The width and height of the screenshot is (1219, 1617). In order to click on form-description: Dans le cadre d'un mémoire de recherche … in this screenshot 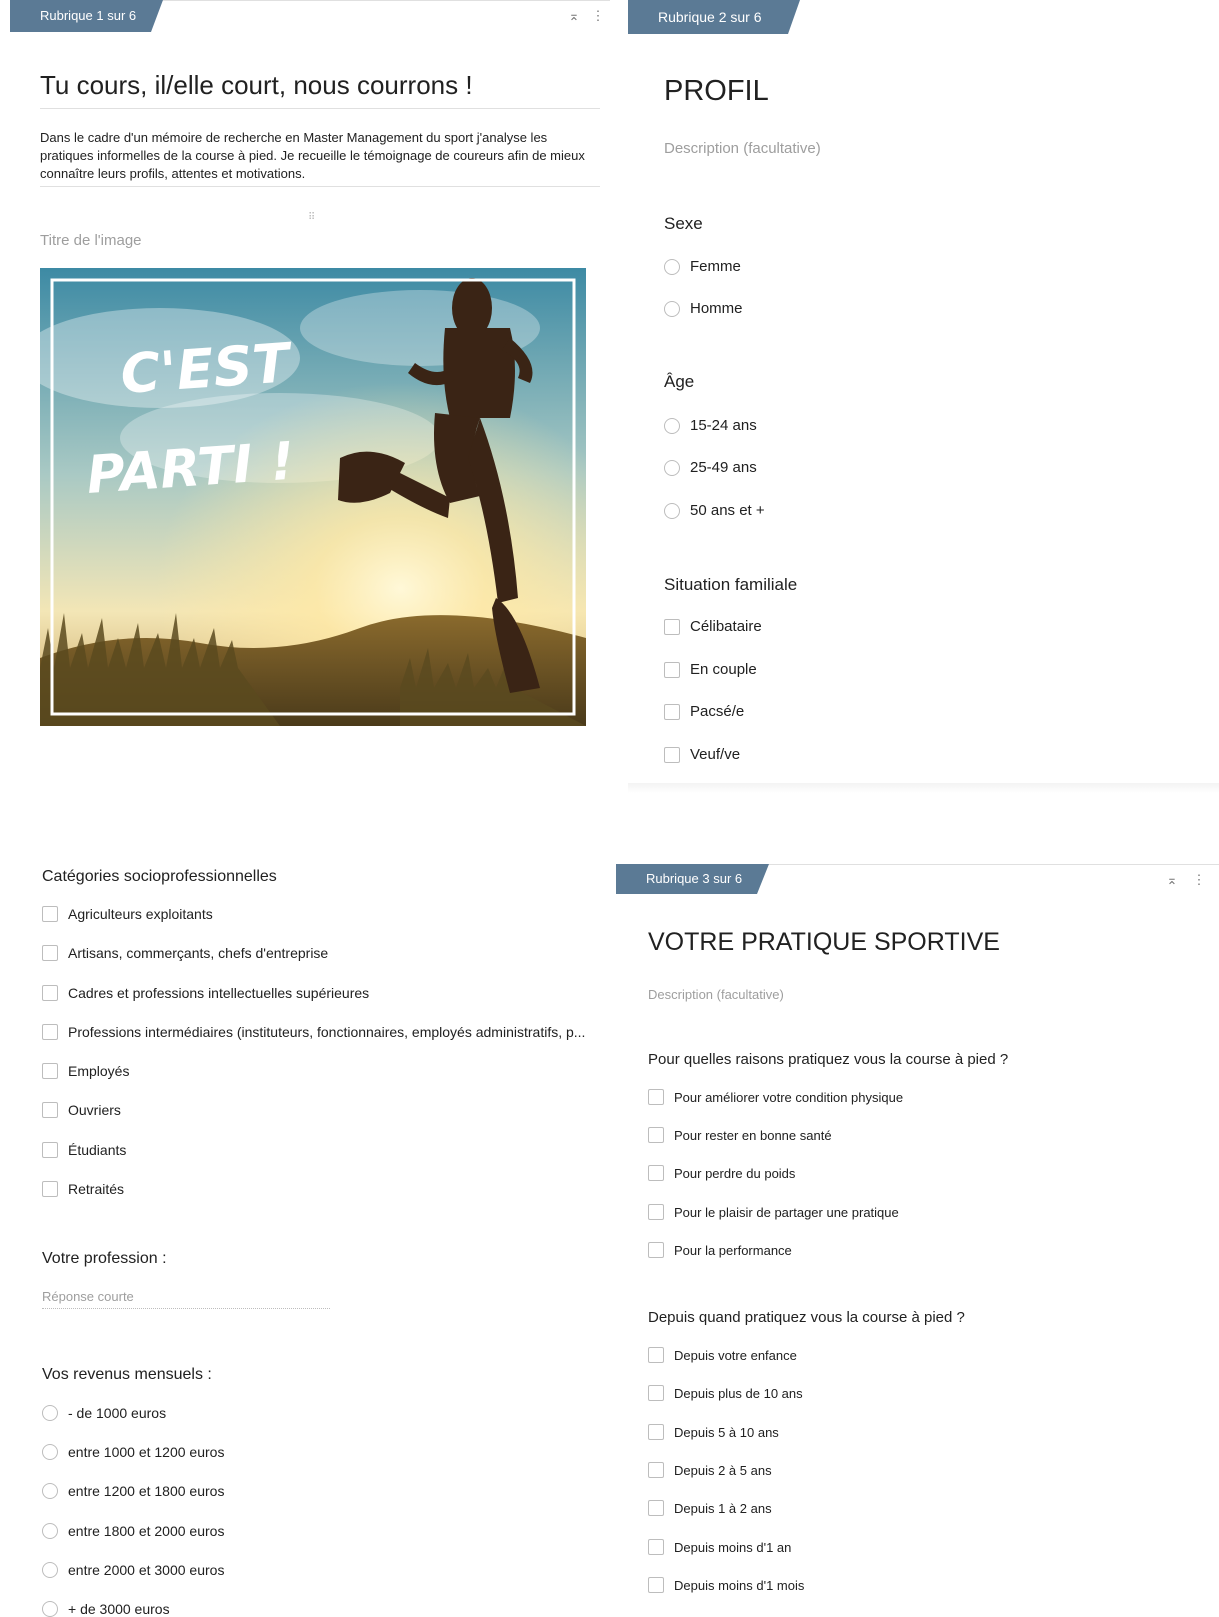, I will do `click(320, 156)`.